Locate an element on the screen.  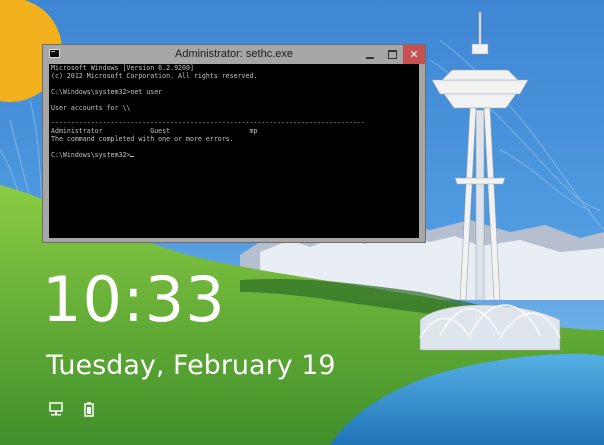
console-line: User accounts for \\ is located at coordinates (91, 107).